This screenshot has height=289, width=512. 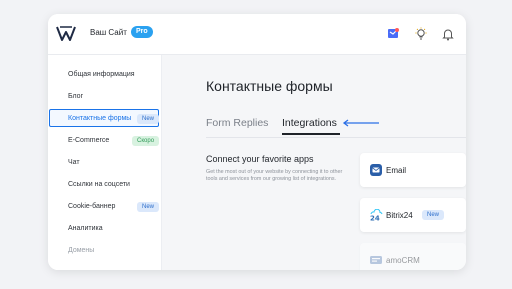 I want to click on sidebar-item-label: E-Commerce, so click(x=89, y=140).